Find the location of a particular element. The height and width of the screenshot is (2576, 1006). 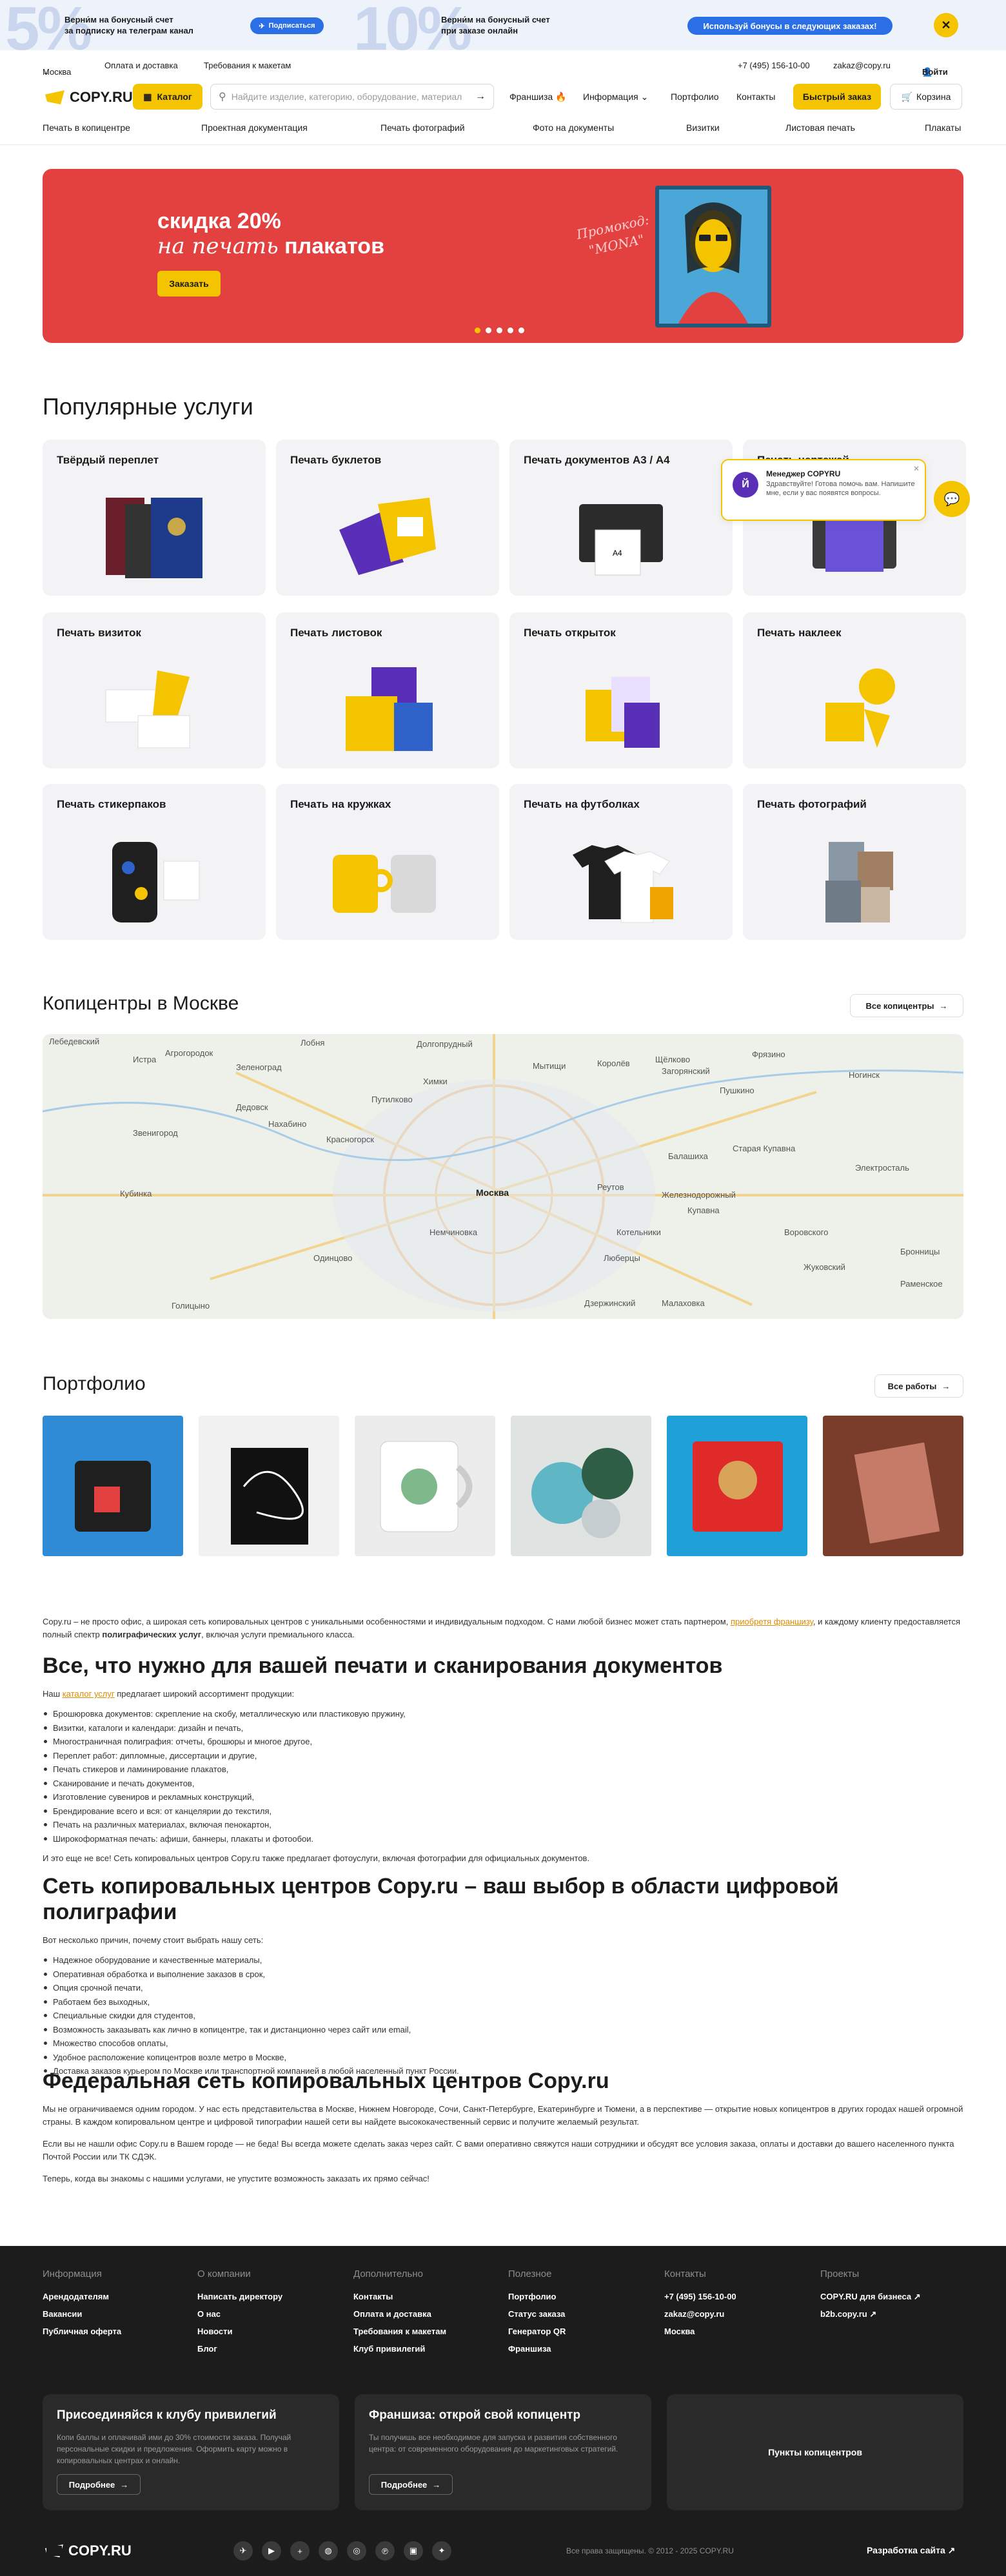

footer-link: COPY.RU для бизнеса ↗ is located at coordinates (870, 2296).